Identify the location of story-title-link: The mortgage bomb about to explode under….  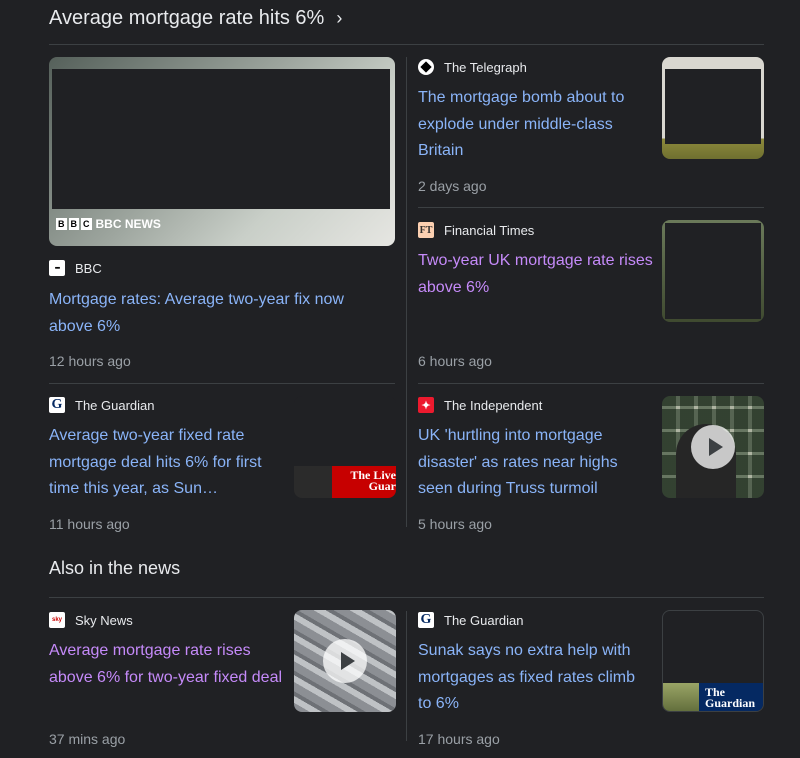
(533, 125).